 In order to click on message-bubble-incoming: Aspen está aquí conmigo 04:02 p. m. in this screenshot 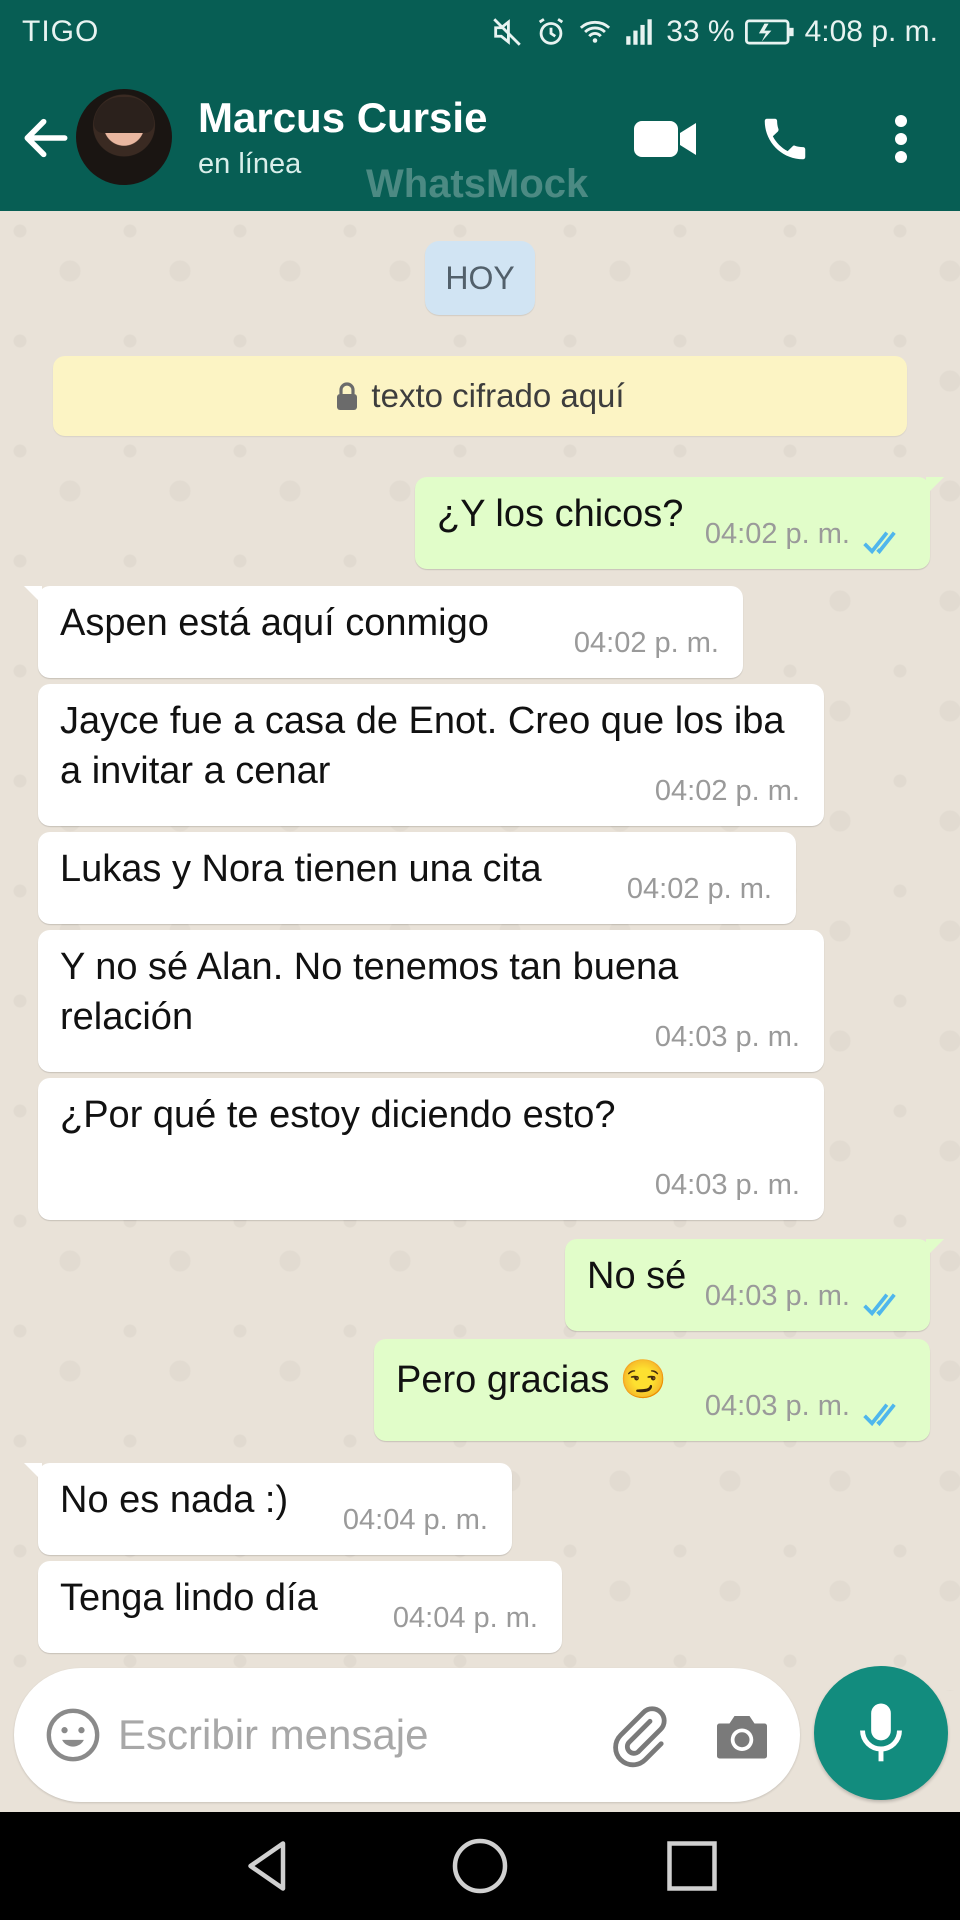, I will do `click(383, 632)`.